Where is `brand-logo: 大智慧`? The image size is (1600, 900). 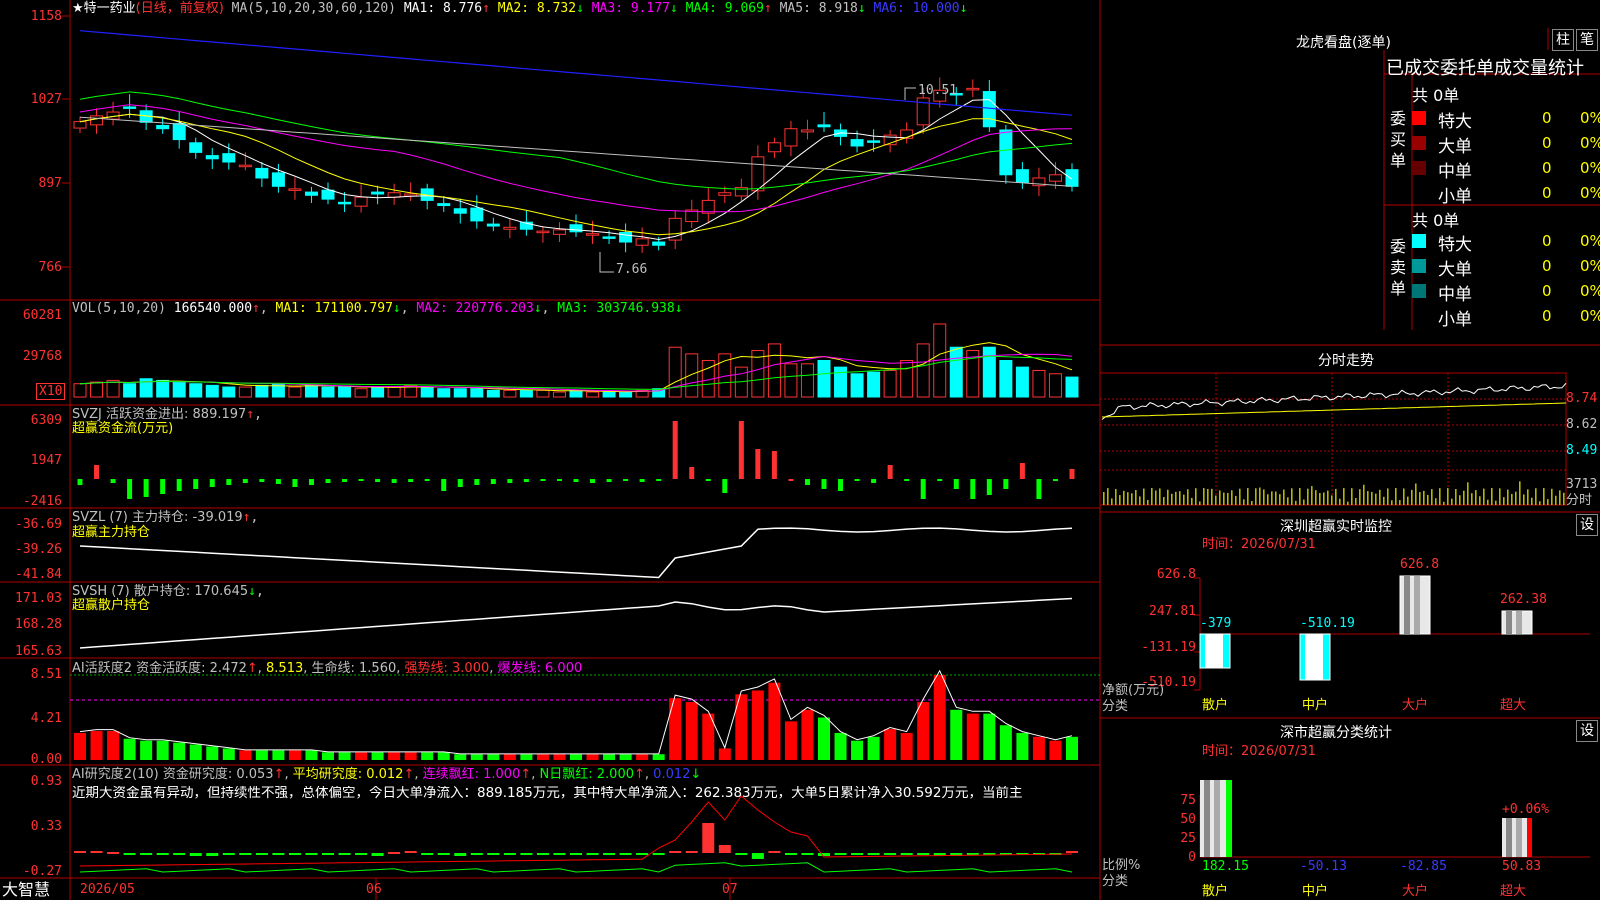 brand-logo: 大智慧 is located at coordinates (26, 890).